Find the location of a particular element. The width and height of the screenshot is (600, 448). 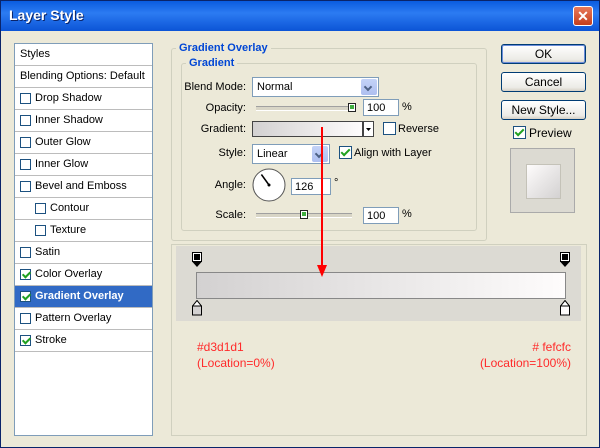

preview-label: Preview is located at coordinates (550, 133).